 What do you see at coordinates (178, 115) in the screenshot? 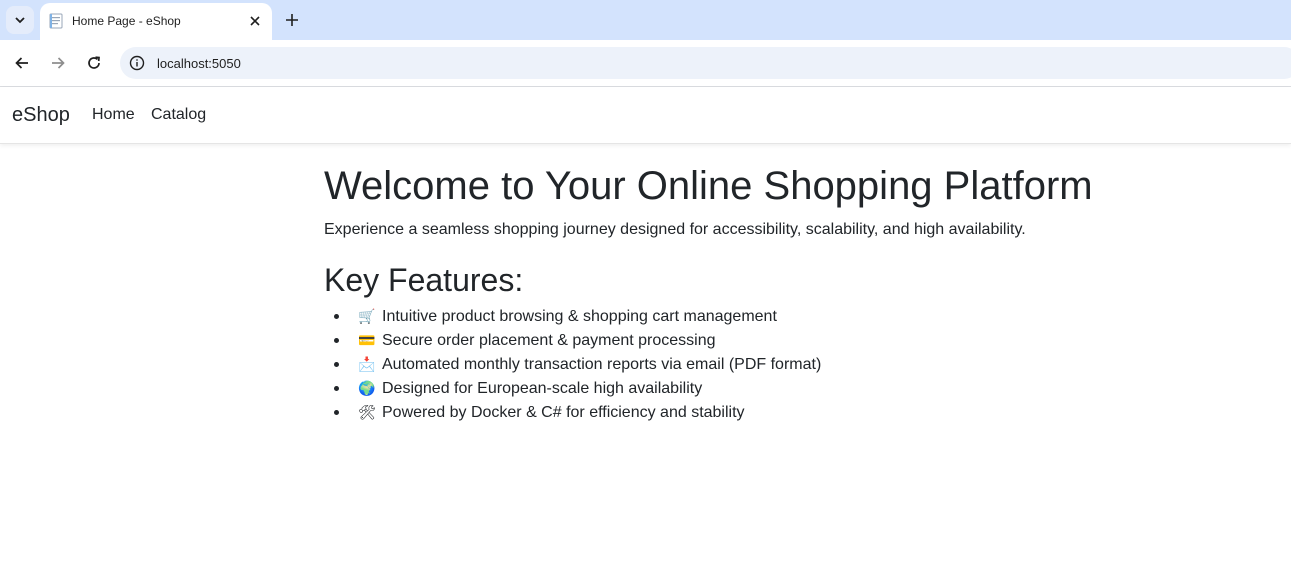
I see `nav-link-catalog: Catalog` at bounding box center [178, 115].